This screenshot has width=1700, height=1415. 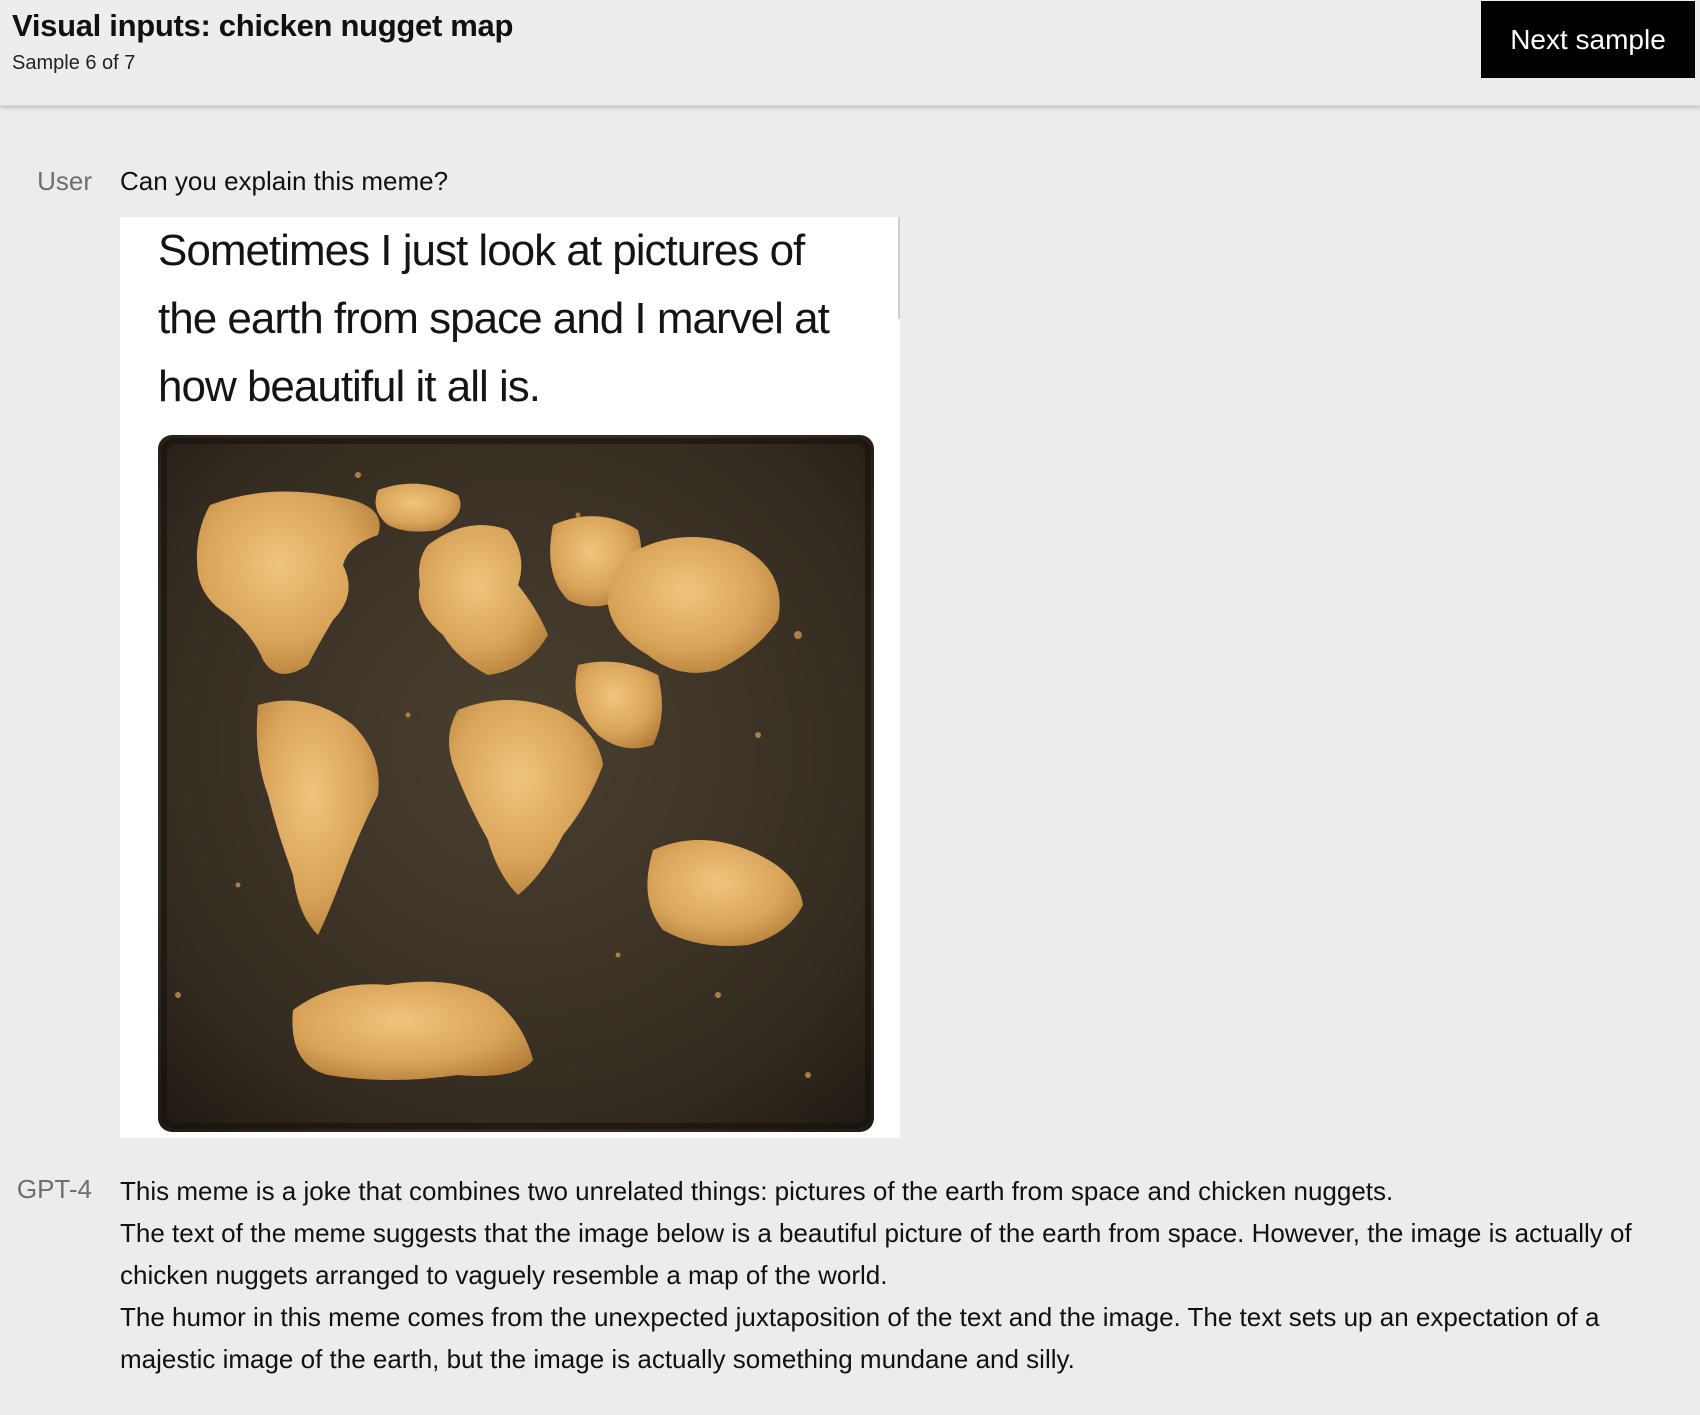 I want to click on sample-counter: Sample 6 of 7, so click(x=74, y=63).